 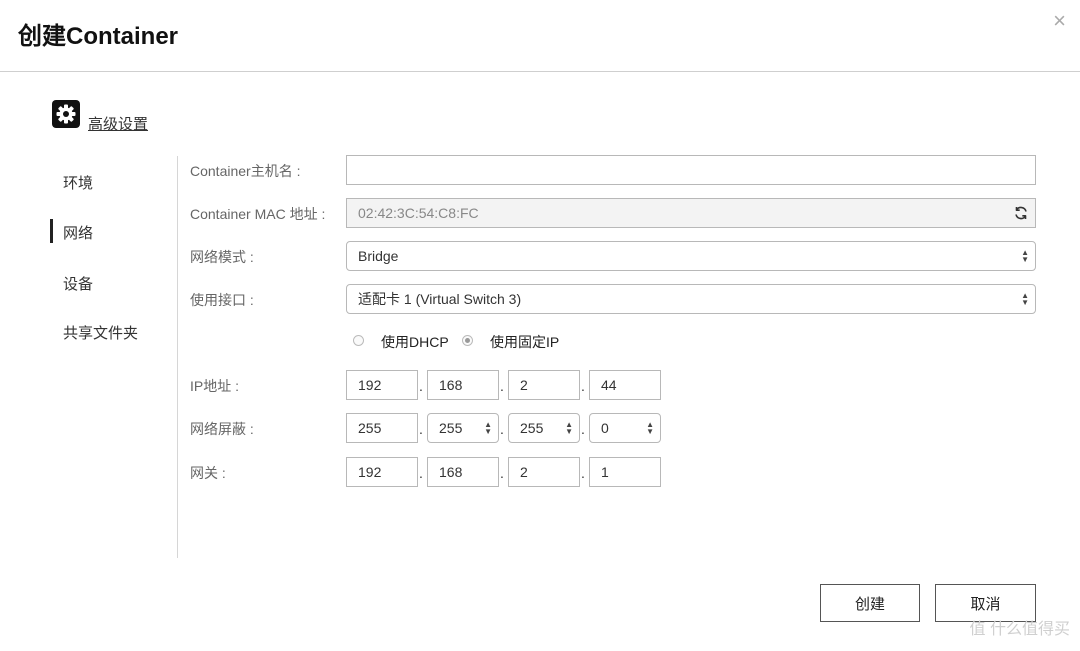 I want to click on interface-value: 适配卡 1 (Virtual Switch 3), so click(x=440, y=299).